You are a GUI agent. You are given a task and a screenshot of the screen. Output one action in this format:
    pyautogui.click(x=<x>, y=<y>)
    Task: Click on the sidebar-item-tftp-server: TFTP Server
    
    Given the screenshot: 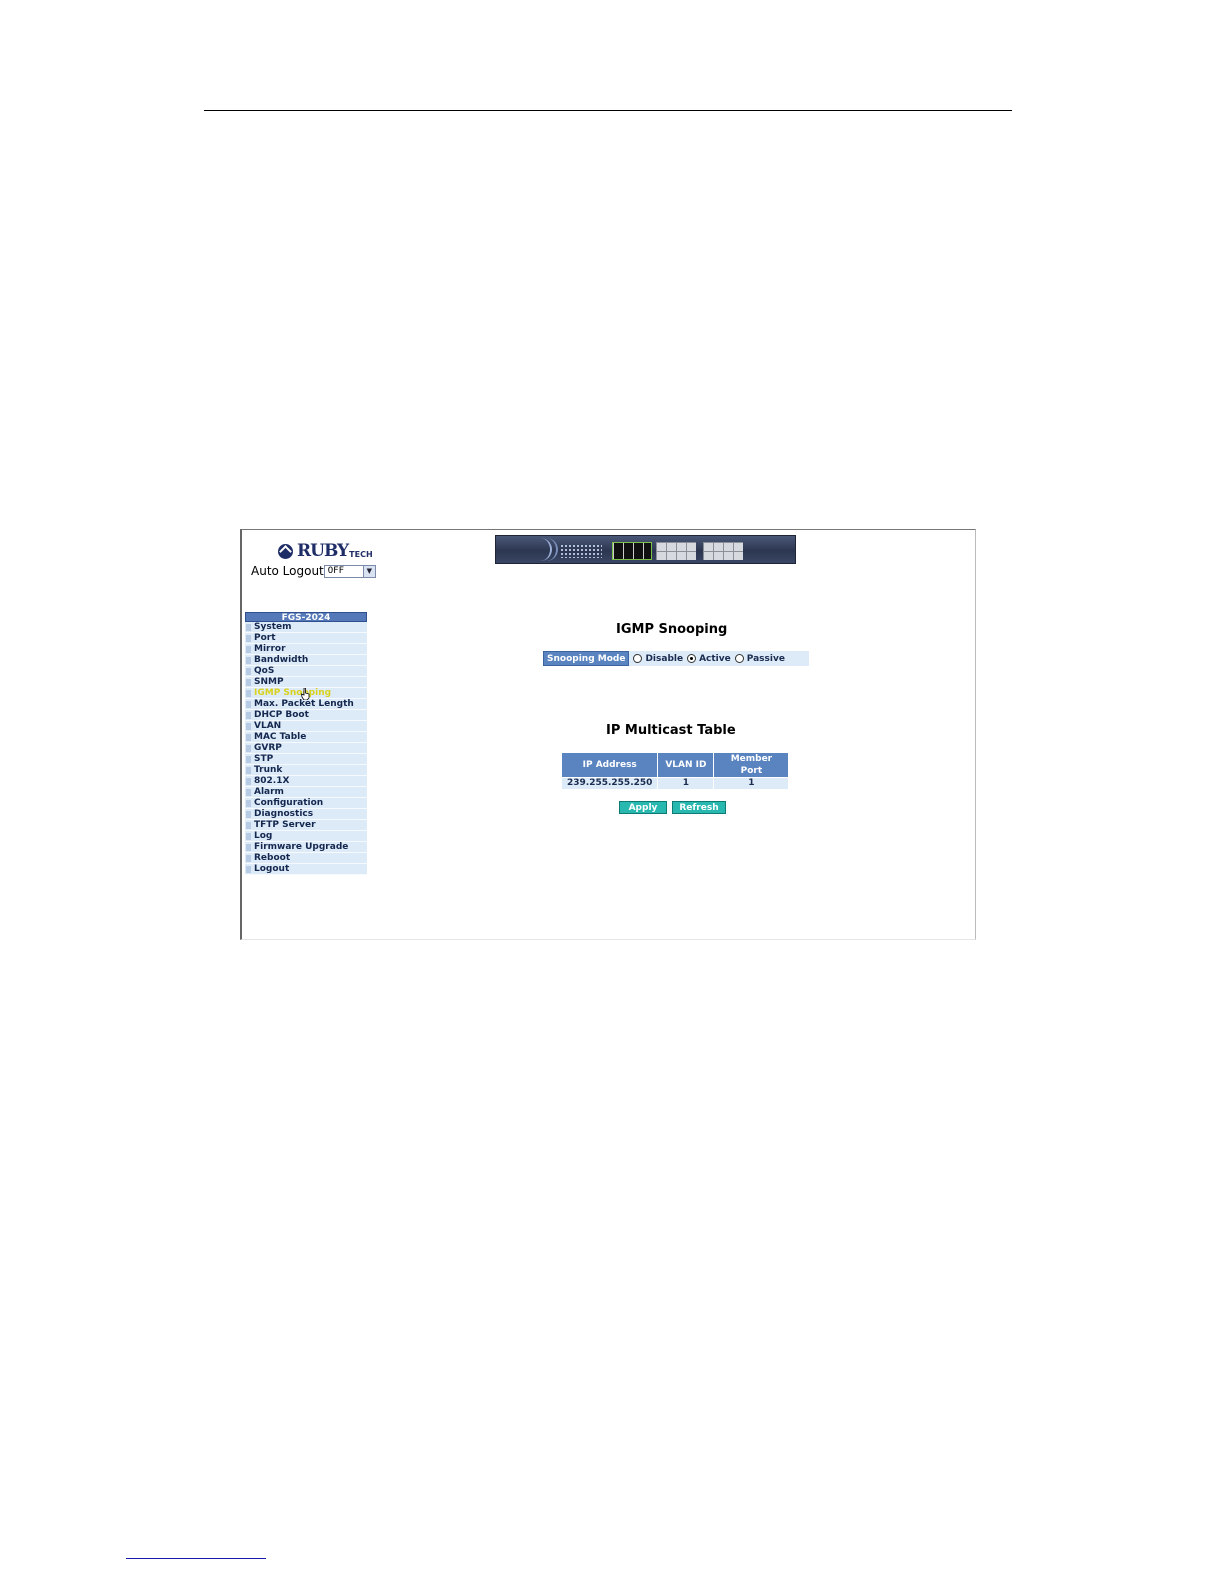 What is the action you would take?
    pyautogui.click(x=306, y=825)
    